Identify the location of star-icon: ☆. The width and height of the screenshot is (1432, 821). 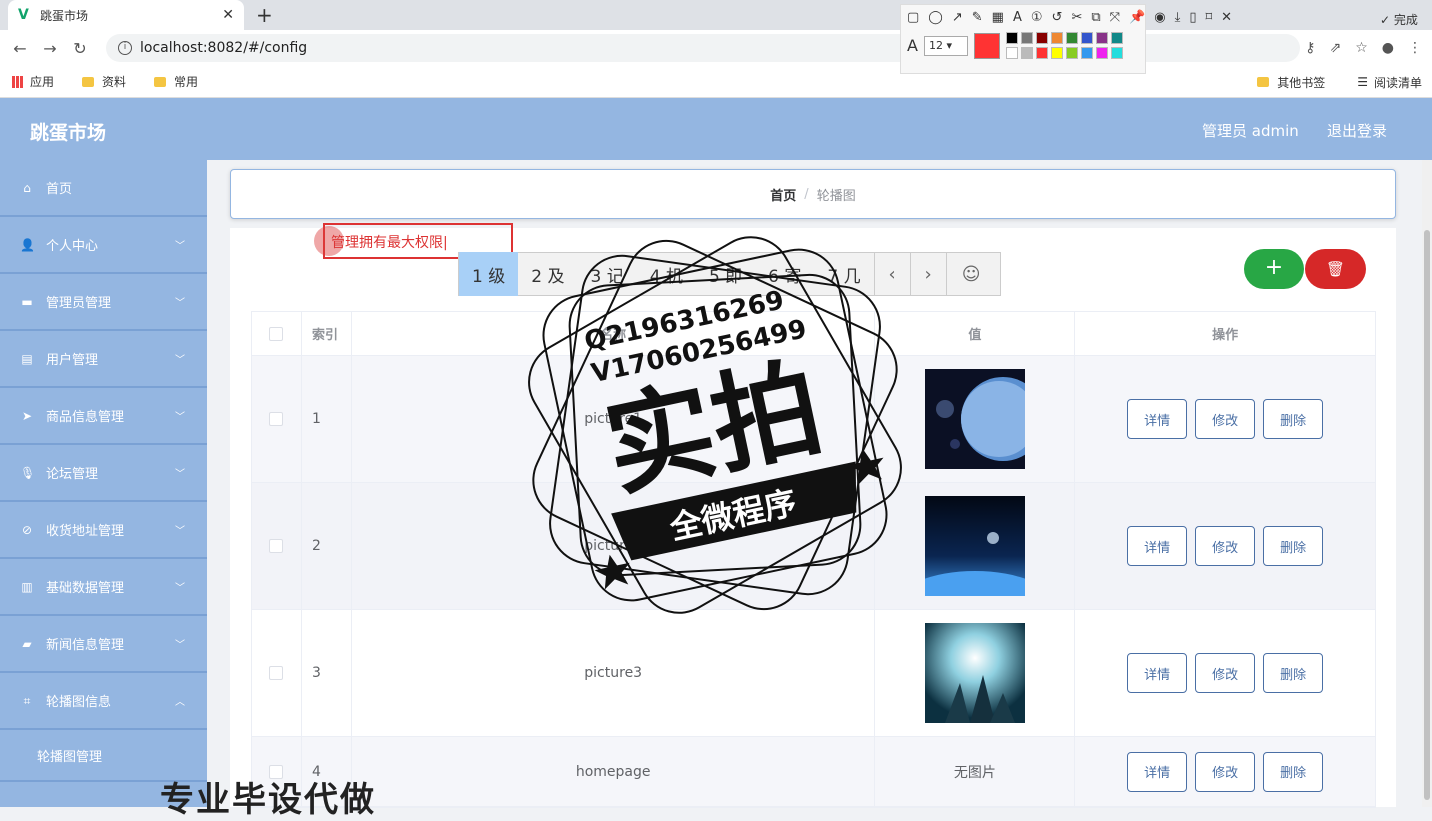
(1361, 48).